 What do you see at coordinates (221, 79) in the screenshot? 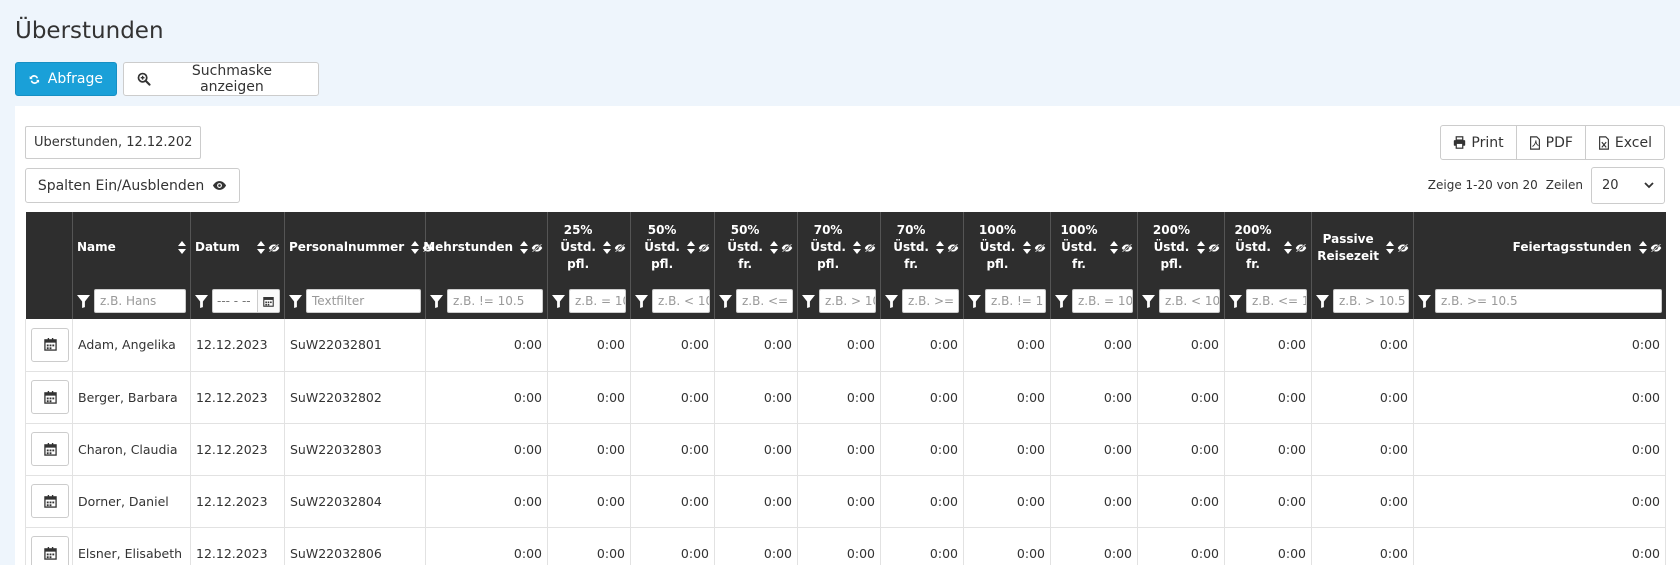
I see `search-mask-button: Suchmaske anzeigen` at bounding box center [221, 79].